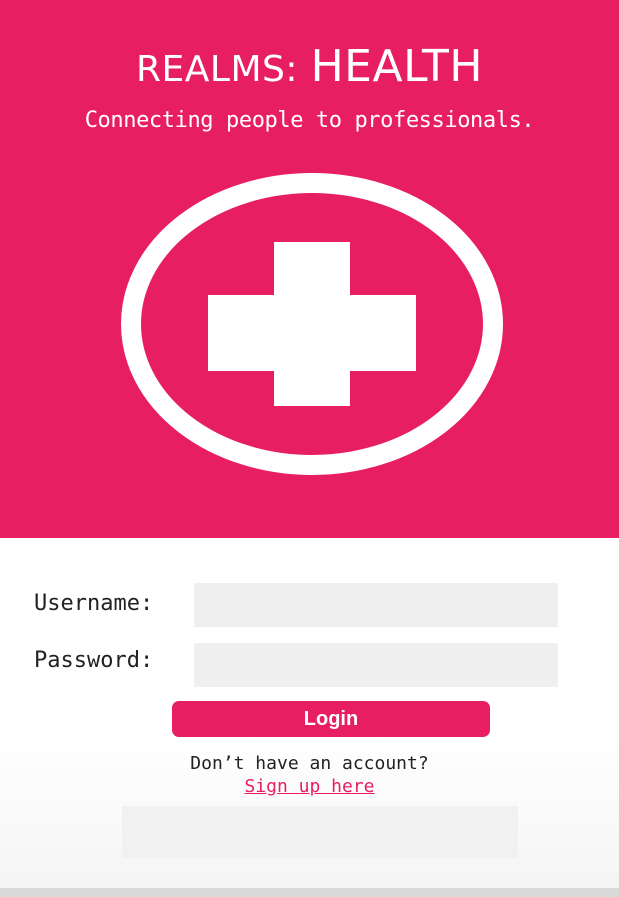 This screenshot has width=619, height=897. I want to click on app-title-part2: HEALTH, so click(396, 66).